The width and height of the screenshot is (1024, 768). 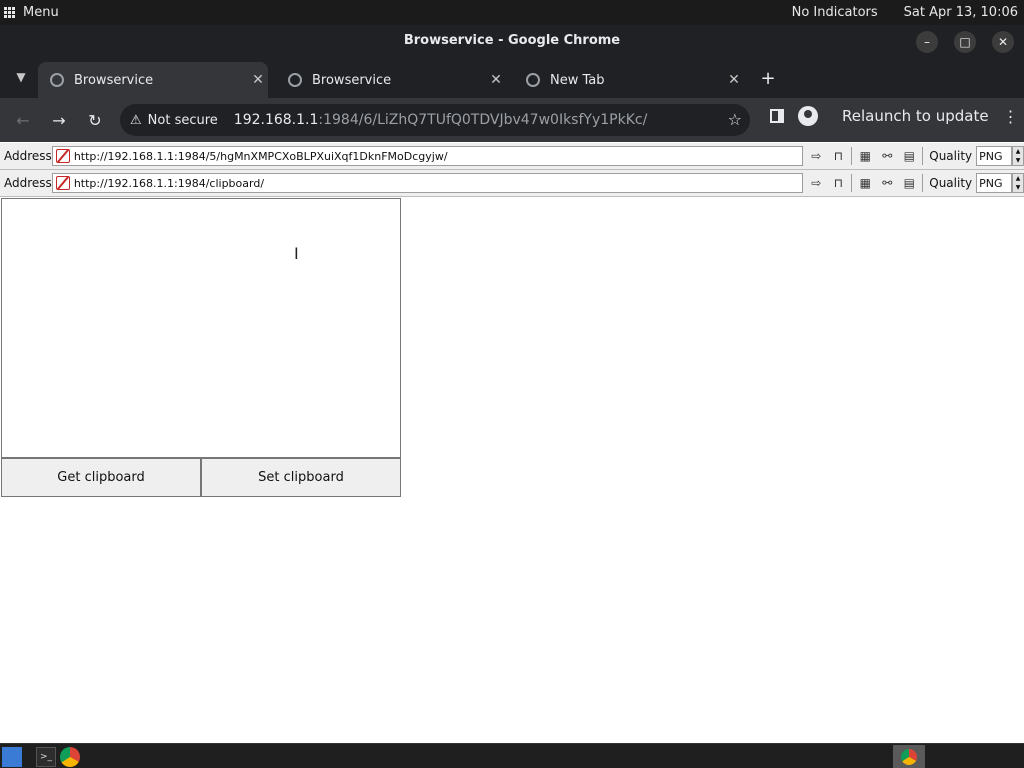 I want to click on clock: Sat Apr 13, 10:06, so click(x=961, y=12).